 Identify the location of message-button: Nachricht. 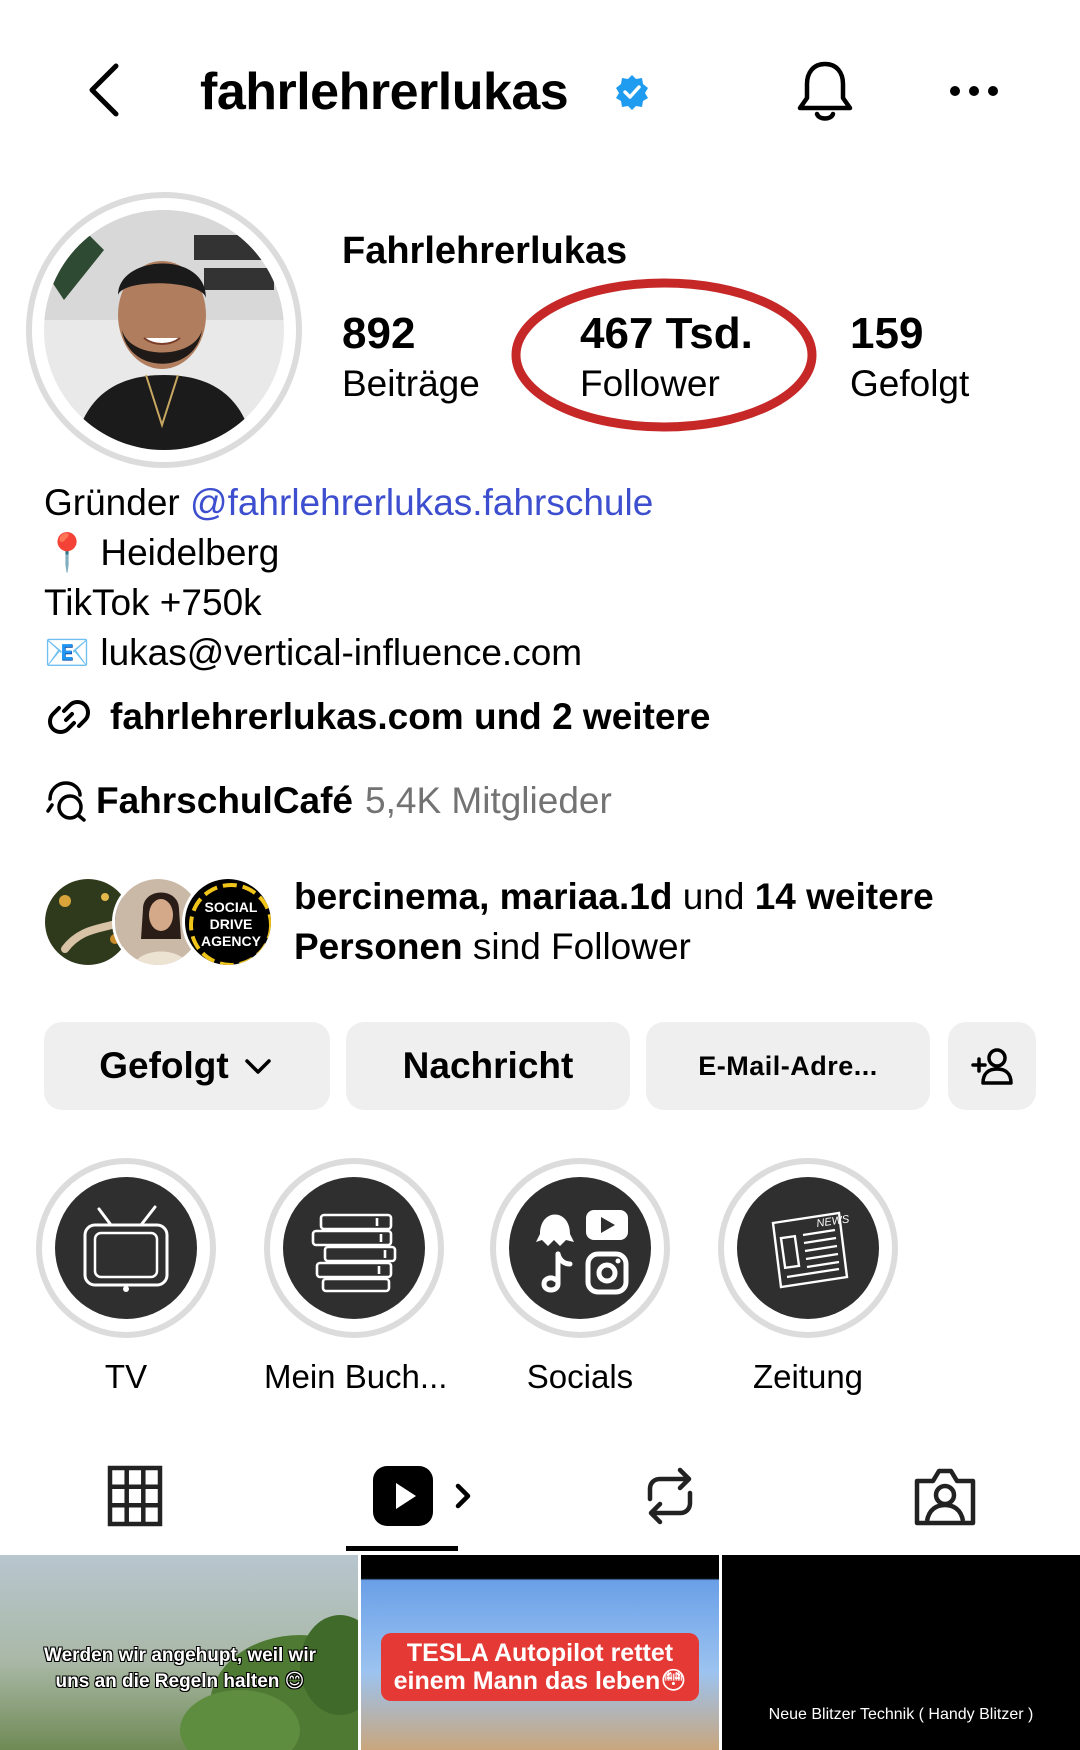
(488, 1066).